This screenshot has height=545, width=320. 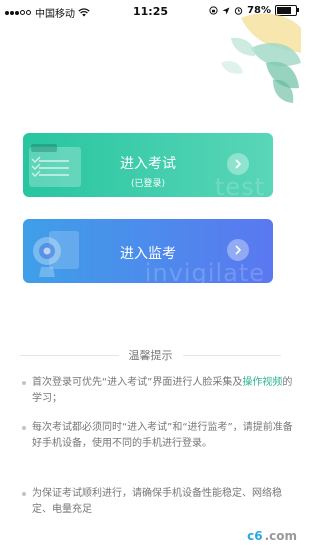 I want to click on tip-text: 首次登录可优先“进入考试”界面进行人脸采集及, so click(x=137, y=382).